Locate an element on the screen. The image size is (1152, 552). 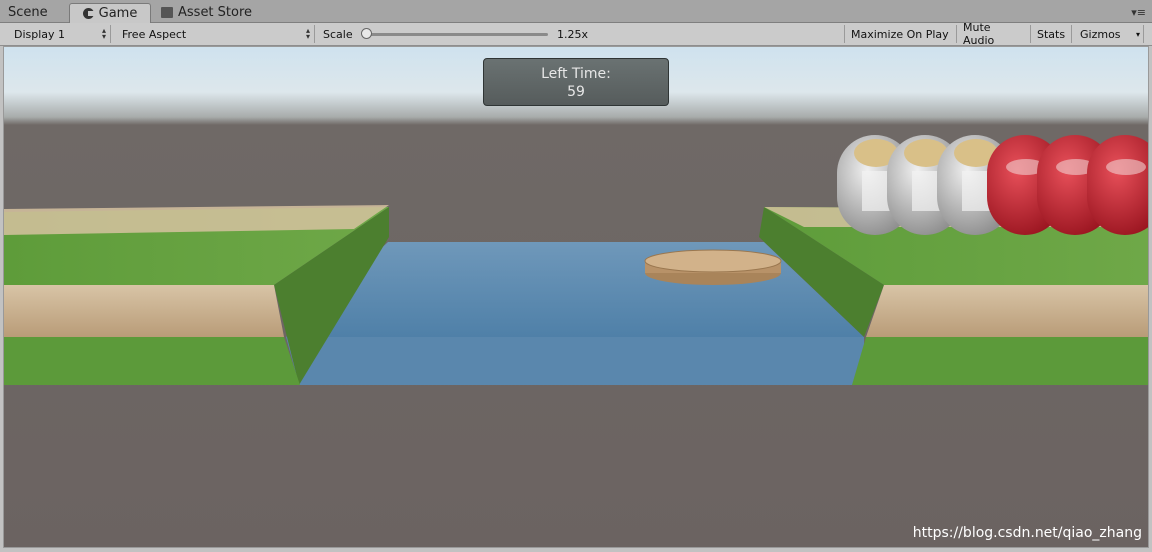
panel-menu-icon: ▾≡ is located at coordinates (1138, 12).